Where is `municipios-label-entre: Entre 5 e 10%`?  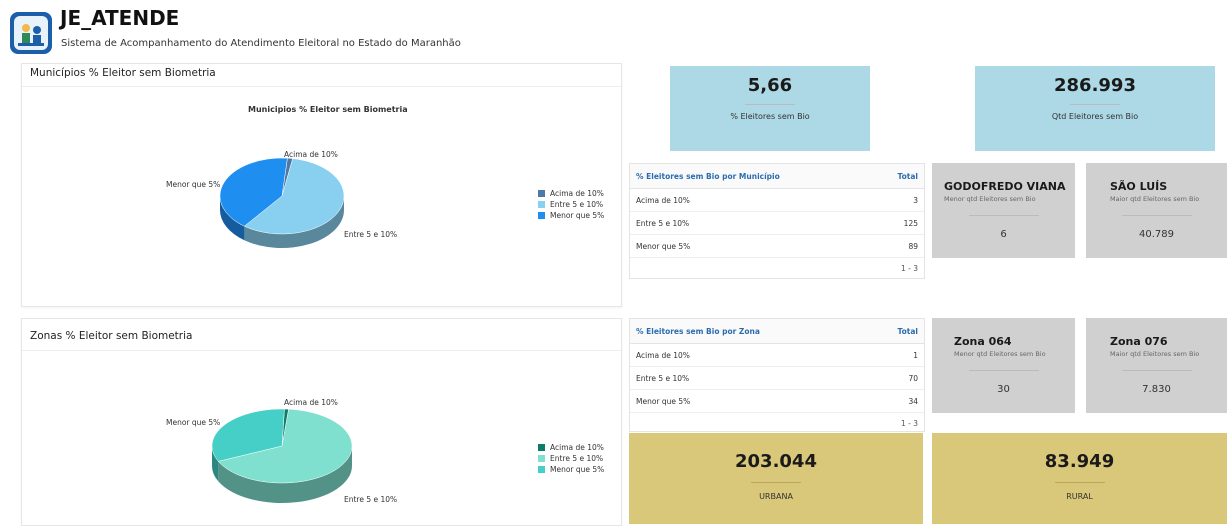
municipios-label-entre: Entre 5 e 10% is located at coordinates (371, 234).